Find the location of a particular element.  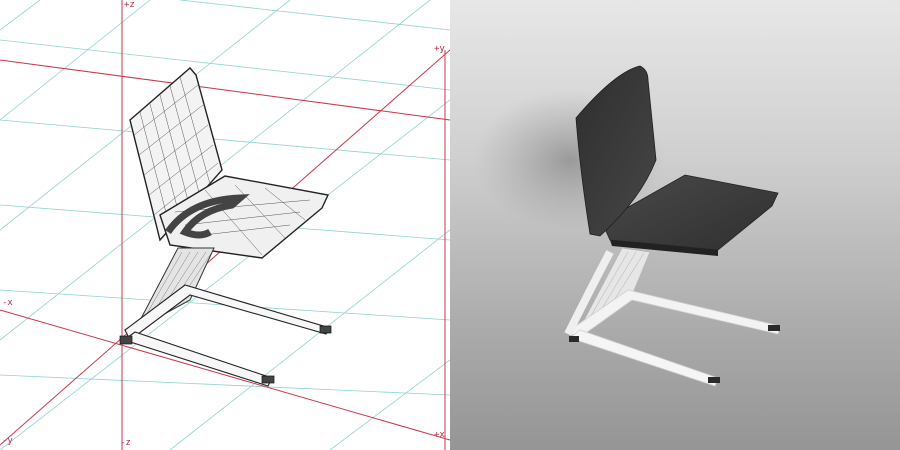

axis-label-minus-z: -z is located at coordinates (125, 443).